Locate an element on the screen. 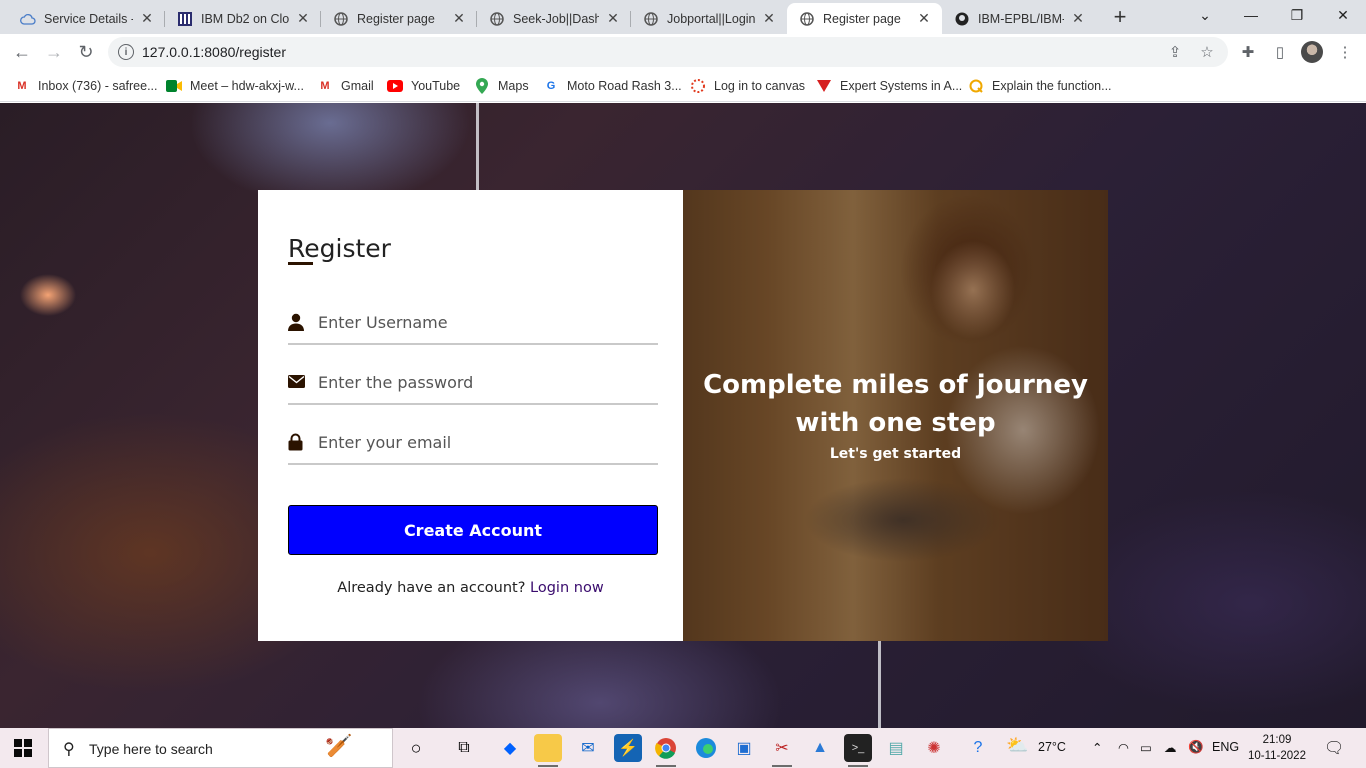  store-icon: ▣ is located at coordinates (744, 748).